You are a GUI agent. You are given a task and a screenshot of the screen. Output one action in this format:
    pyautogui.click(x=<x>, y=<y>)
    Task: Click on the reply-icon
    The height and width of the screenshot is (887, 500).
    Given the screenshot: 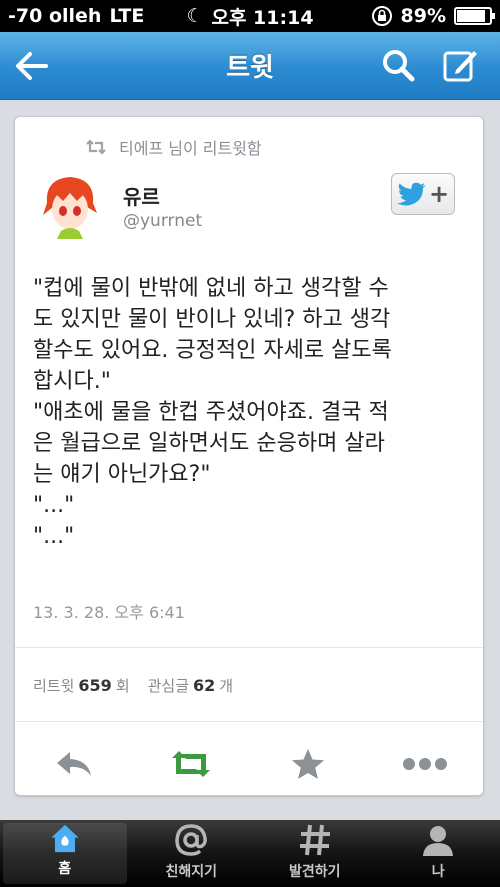 What is the action you would take?
    pyautogui.click(x=73, y=764)
    